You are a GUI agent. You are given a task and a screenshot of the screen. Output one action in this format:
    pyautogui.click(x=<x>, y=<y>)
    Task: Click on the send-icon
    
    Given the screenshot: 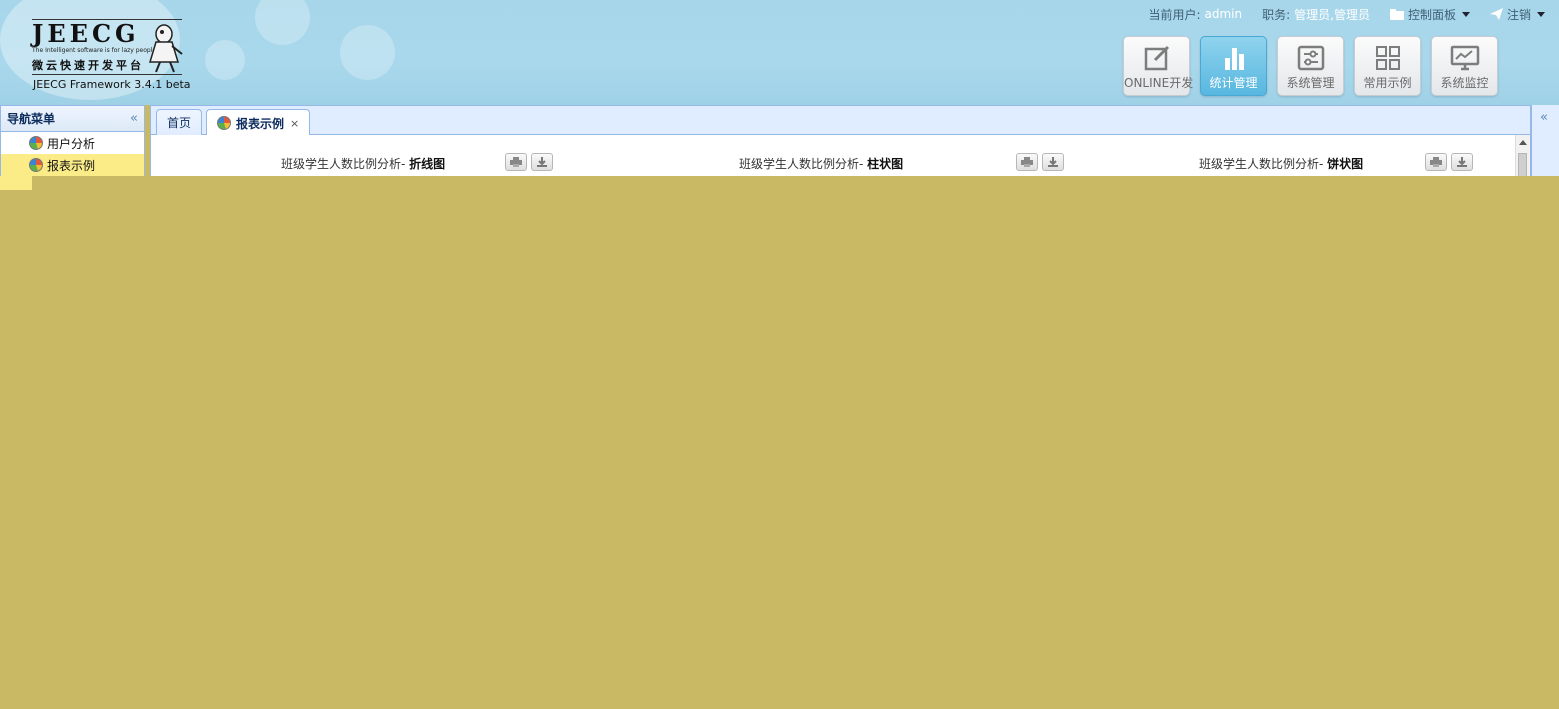 What is the action you would take?
    pyautogui.click(x=1496, y=14)
    